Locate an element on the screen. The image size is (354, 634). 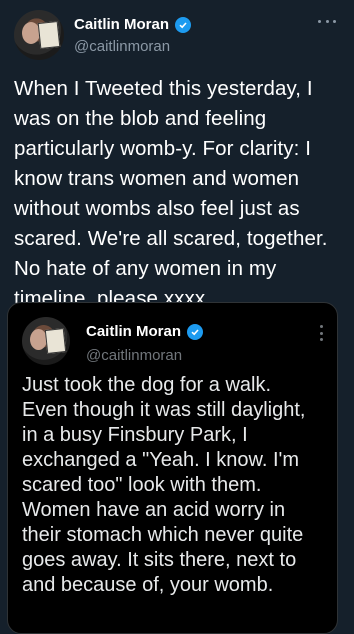
quoted-author-avatar is located at coordinates (46, 341).